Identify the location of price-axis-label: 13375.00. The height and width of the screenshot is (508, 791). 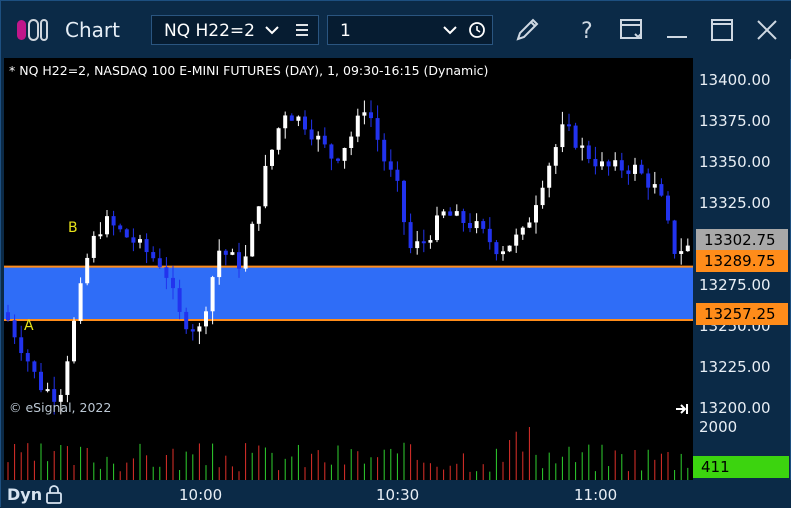
(735, 121).